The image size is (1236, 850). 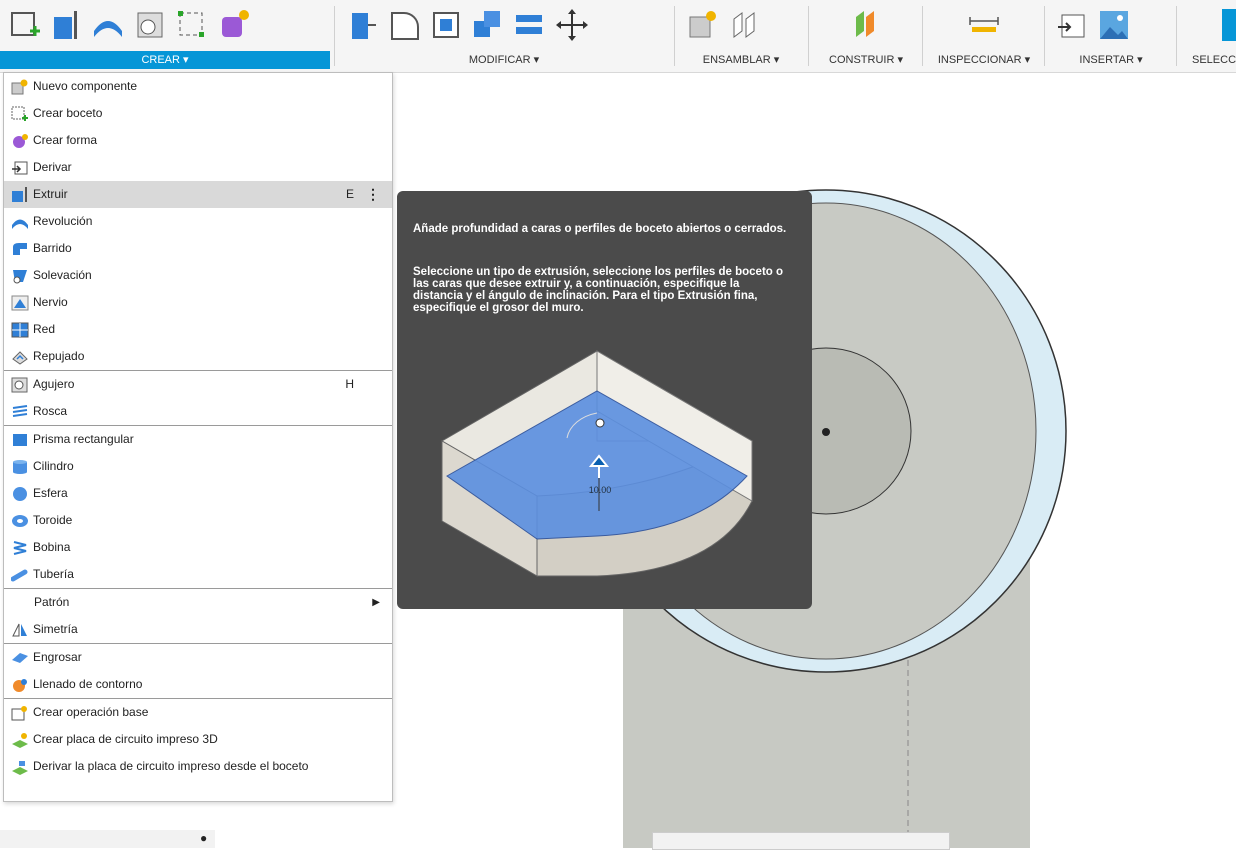 I want to click on toolbar-group-label: ENSAMBLAR ▾, so click(x=741, y=60).